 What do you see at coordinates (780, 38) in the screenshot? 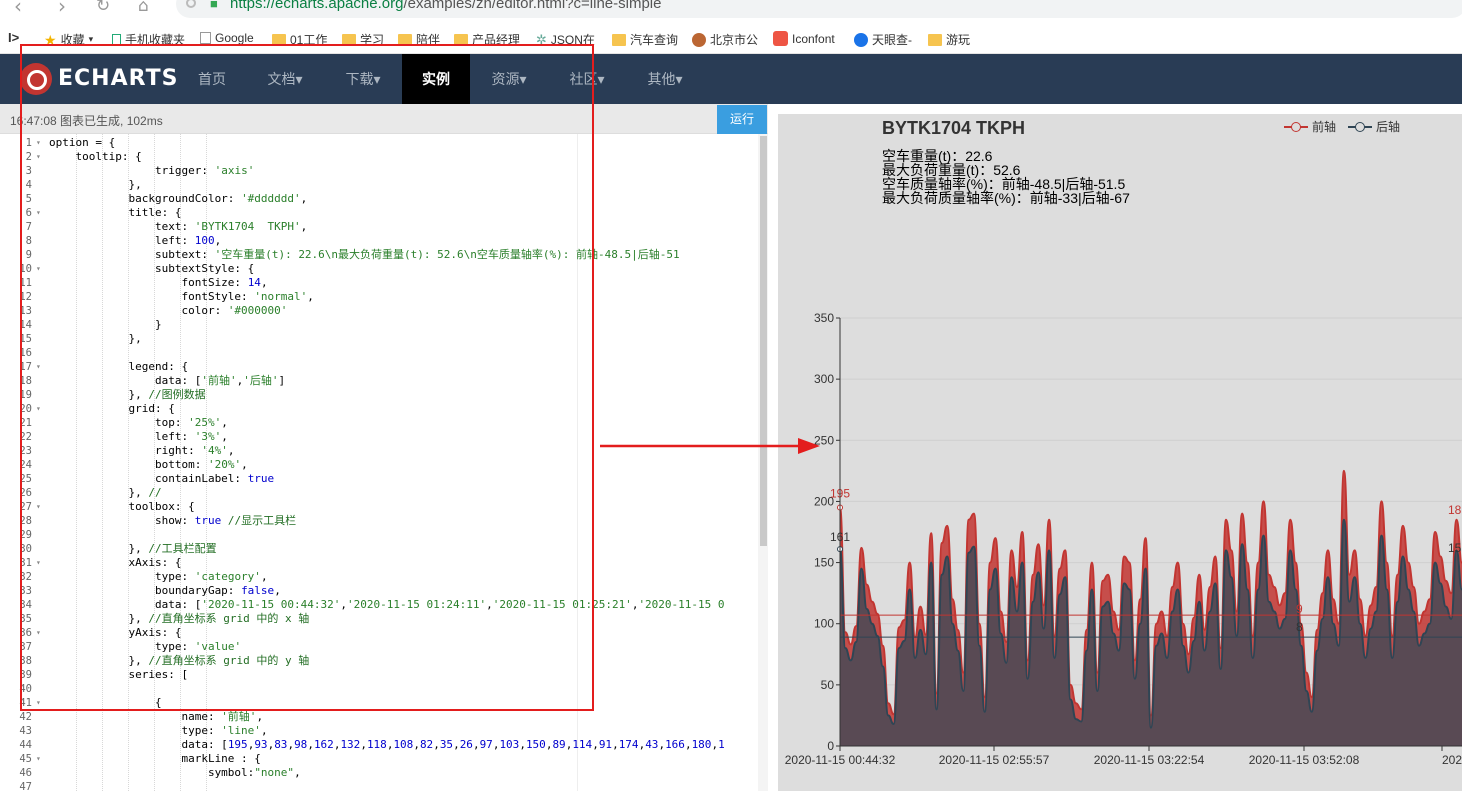
I see `iconfont-icon` at bounding box center [780, 38].